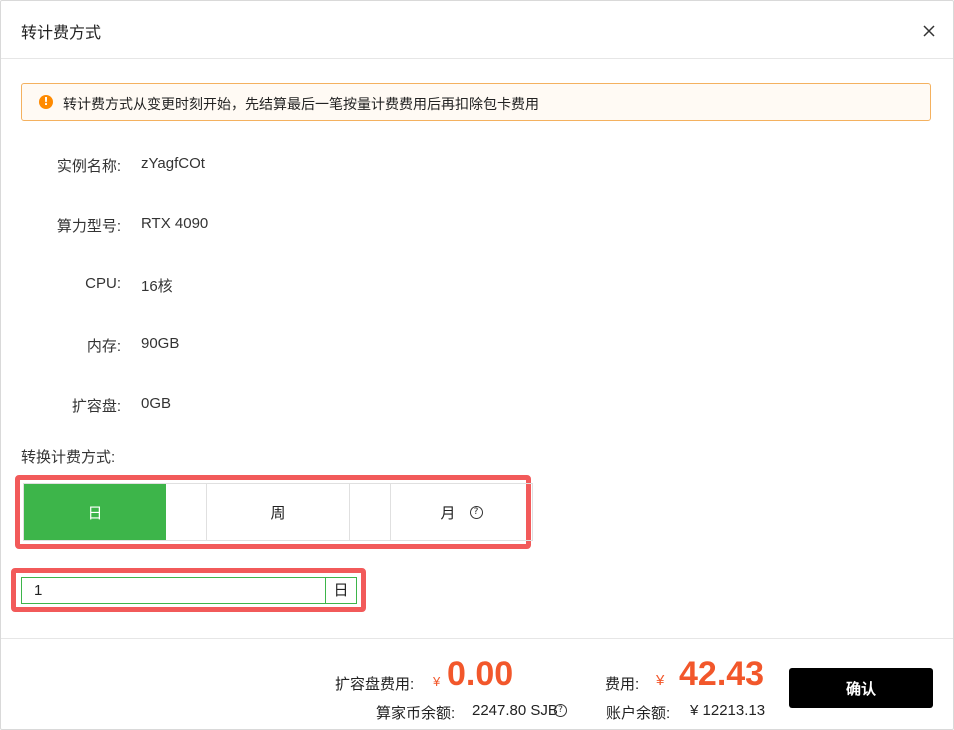 The width and height of the screenshot is (954, 730). Describe the element at coordinates (156, 403) in the screenshot. I see `expansion-disk-value: 0GB` at that location.